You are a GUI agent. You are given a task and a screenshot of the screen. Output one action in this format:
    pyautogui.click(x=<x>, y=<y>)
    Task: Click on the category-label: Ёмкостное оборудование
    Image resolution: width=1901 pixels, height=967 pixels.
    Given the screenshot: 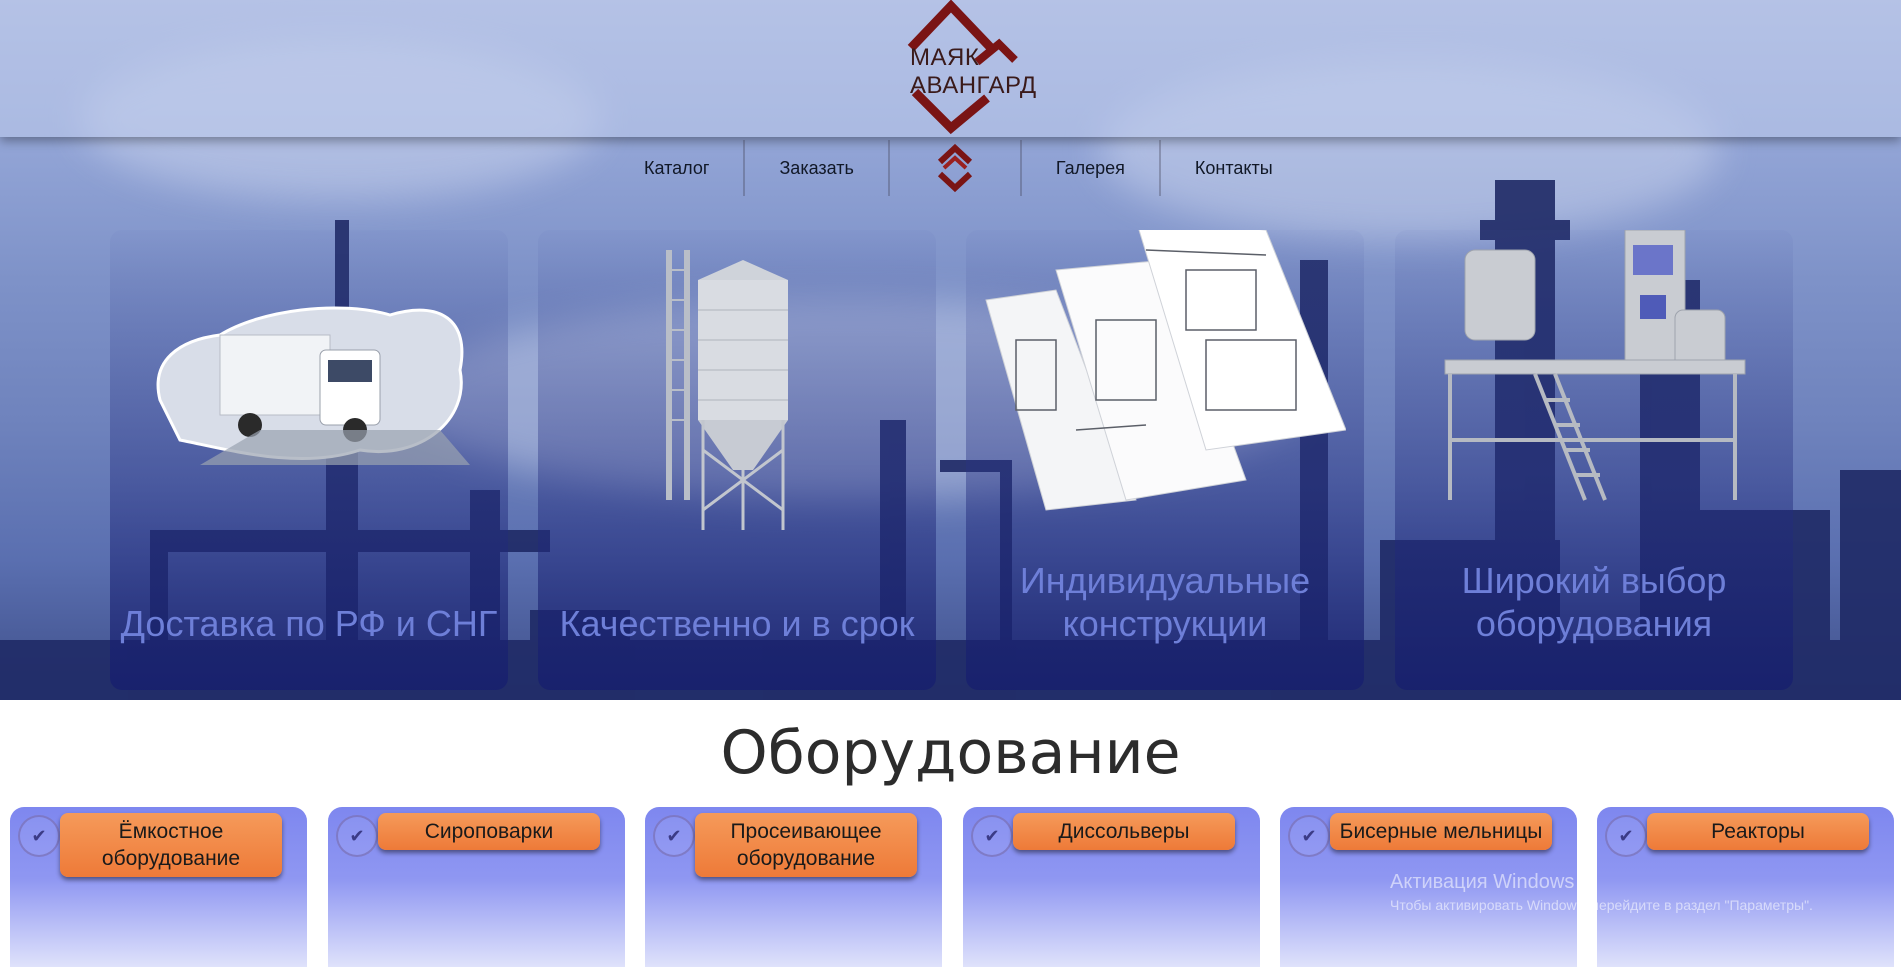 What is the action you would take?
    pyautogui.click(x=171, y=845)
    